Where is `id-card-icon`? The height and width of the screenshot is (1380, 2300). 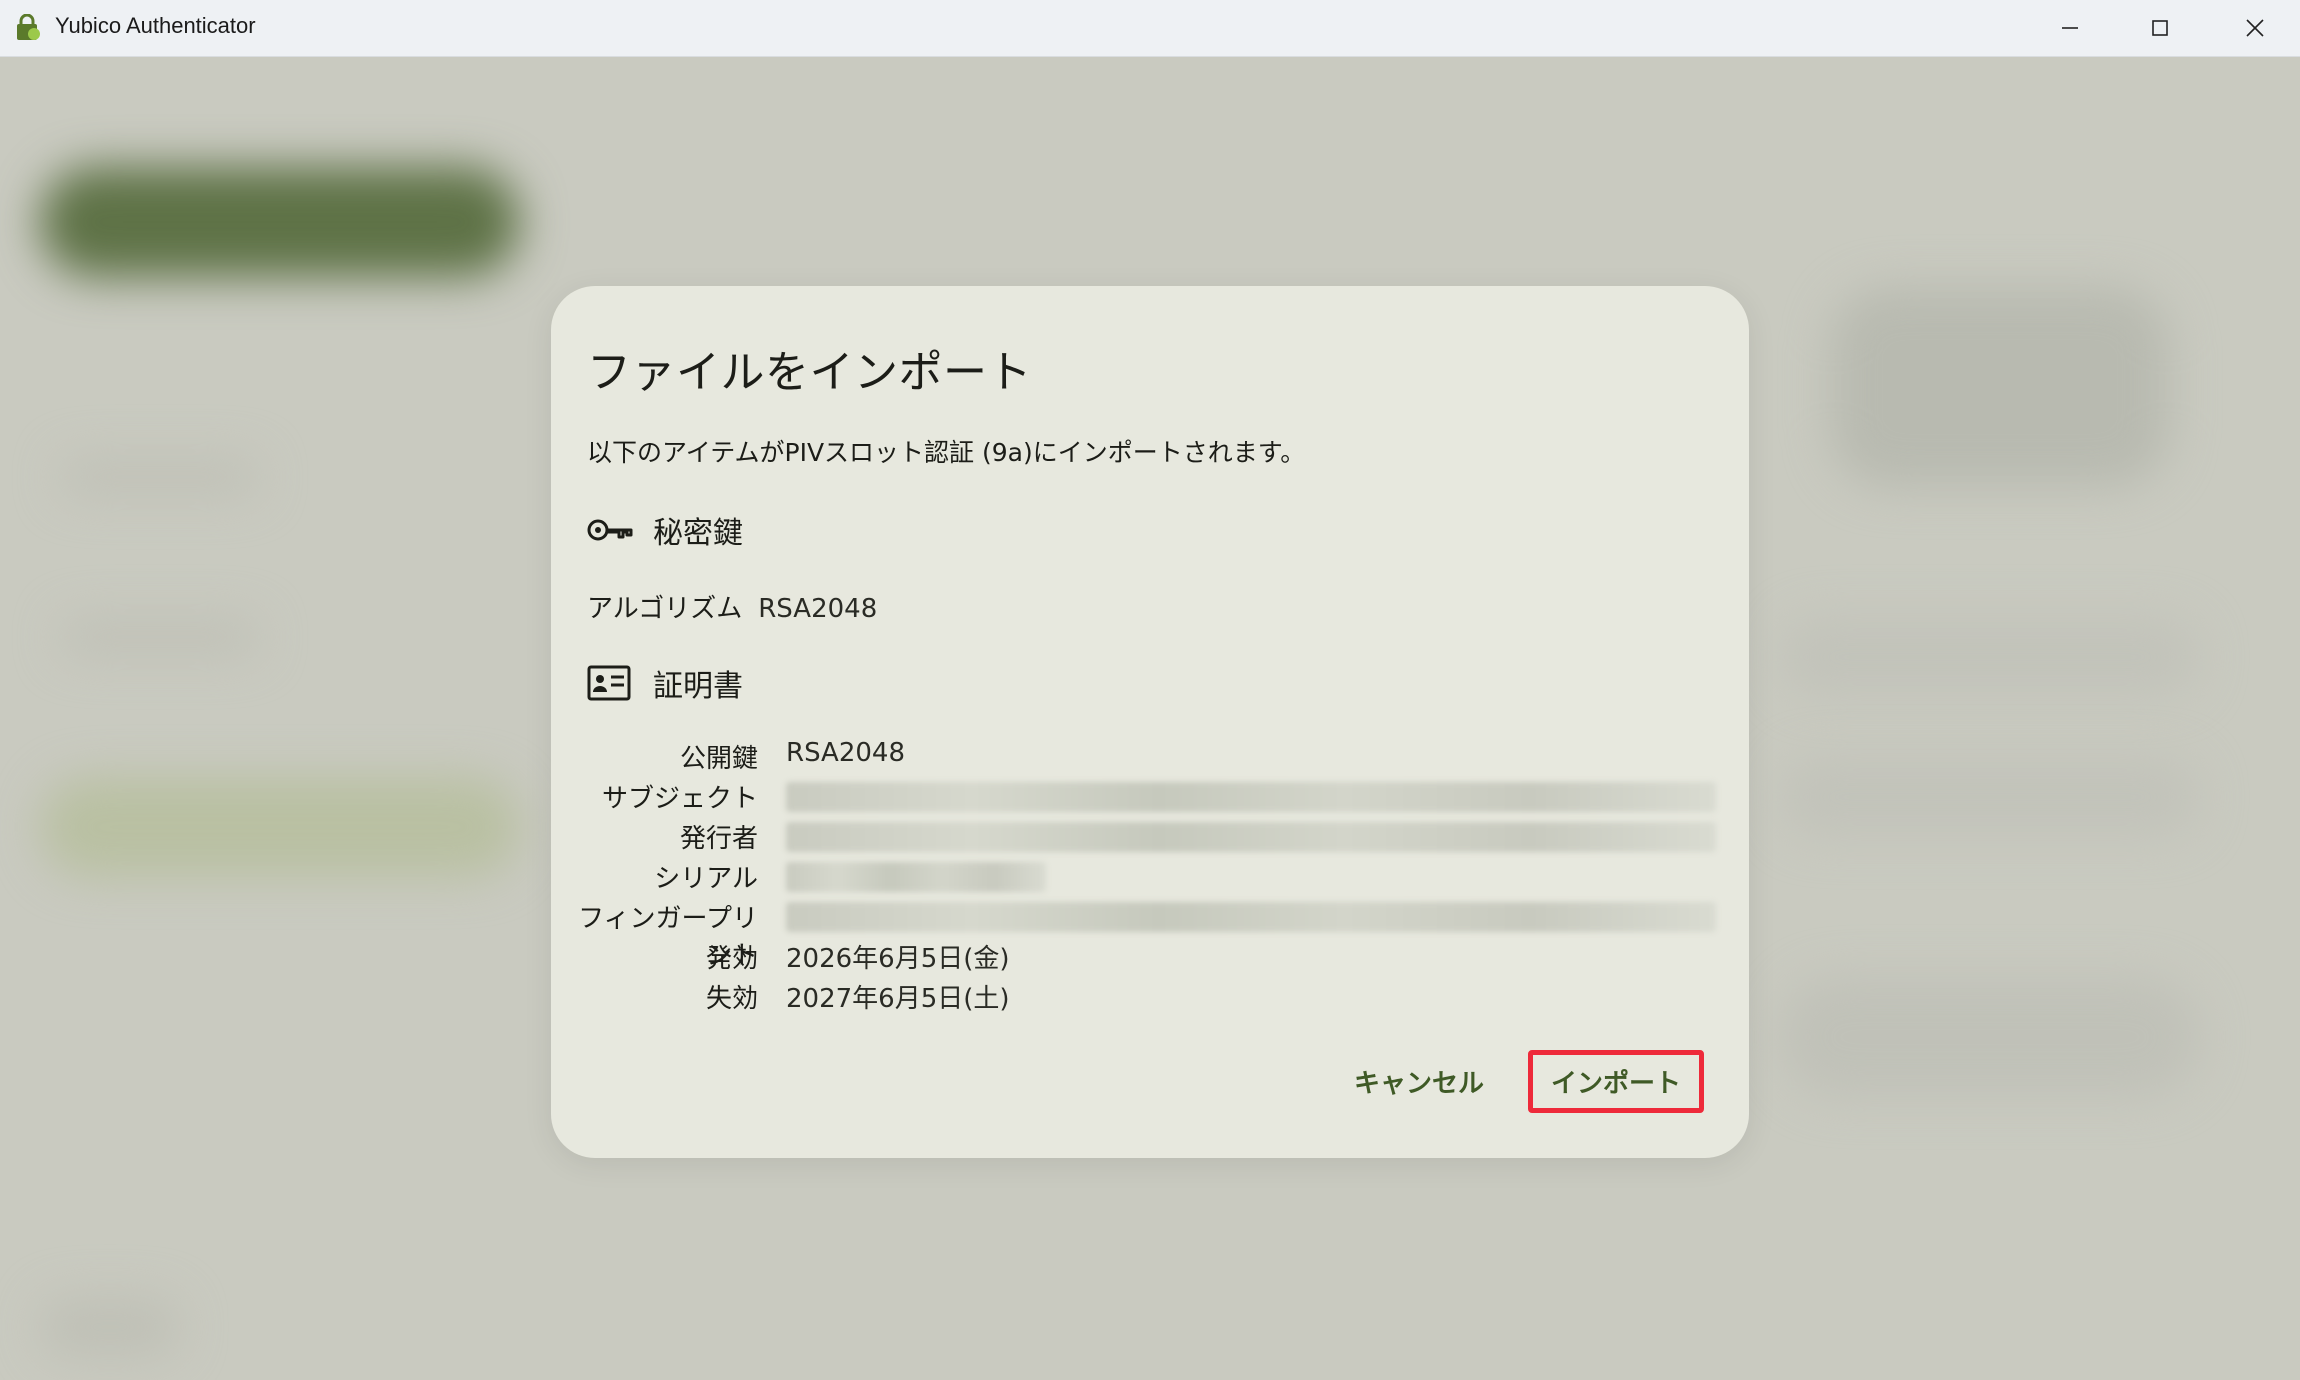
id-card-icon is located at coordinates (611, 683).